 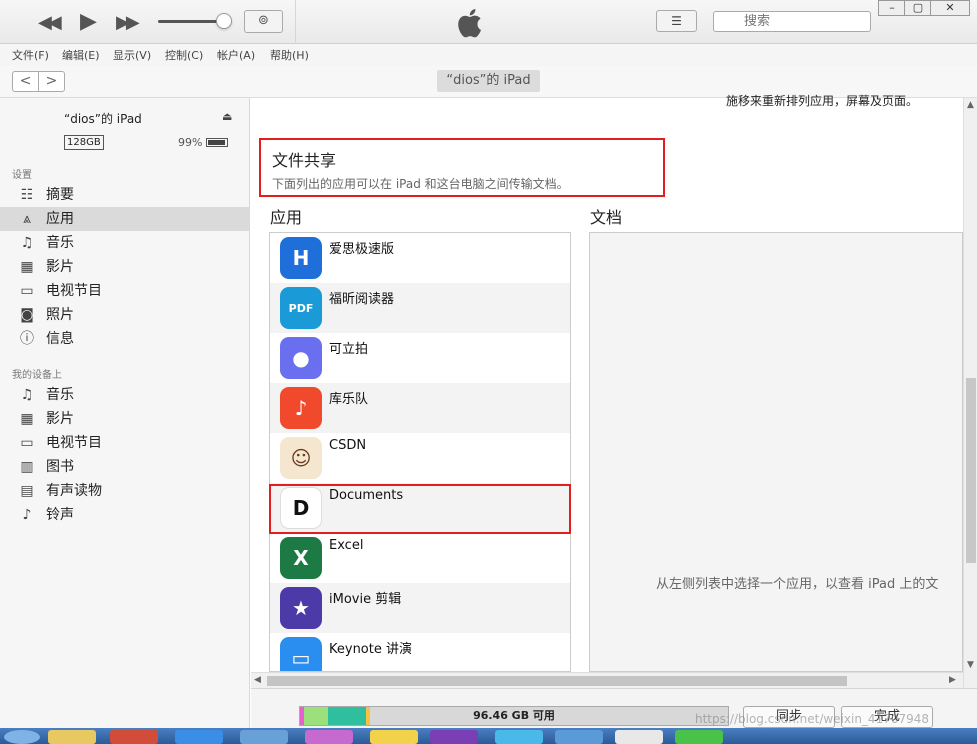 What do you see at coordinates (124, 219) in the screenshot?
I see `sidebar-item-apps: ⩓ 应用` at bounding box center [124, 219].